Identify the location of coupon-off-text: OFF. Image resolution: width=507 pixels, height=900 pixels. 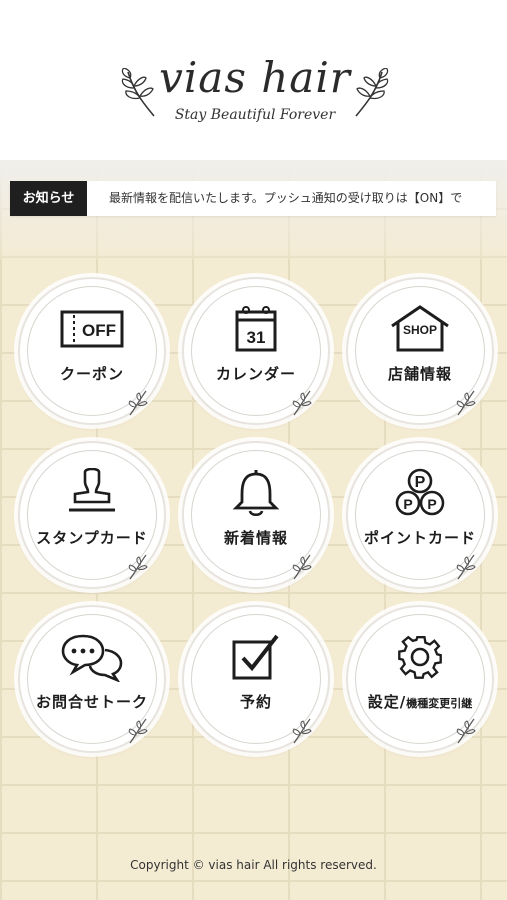
(99, 330).